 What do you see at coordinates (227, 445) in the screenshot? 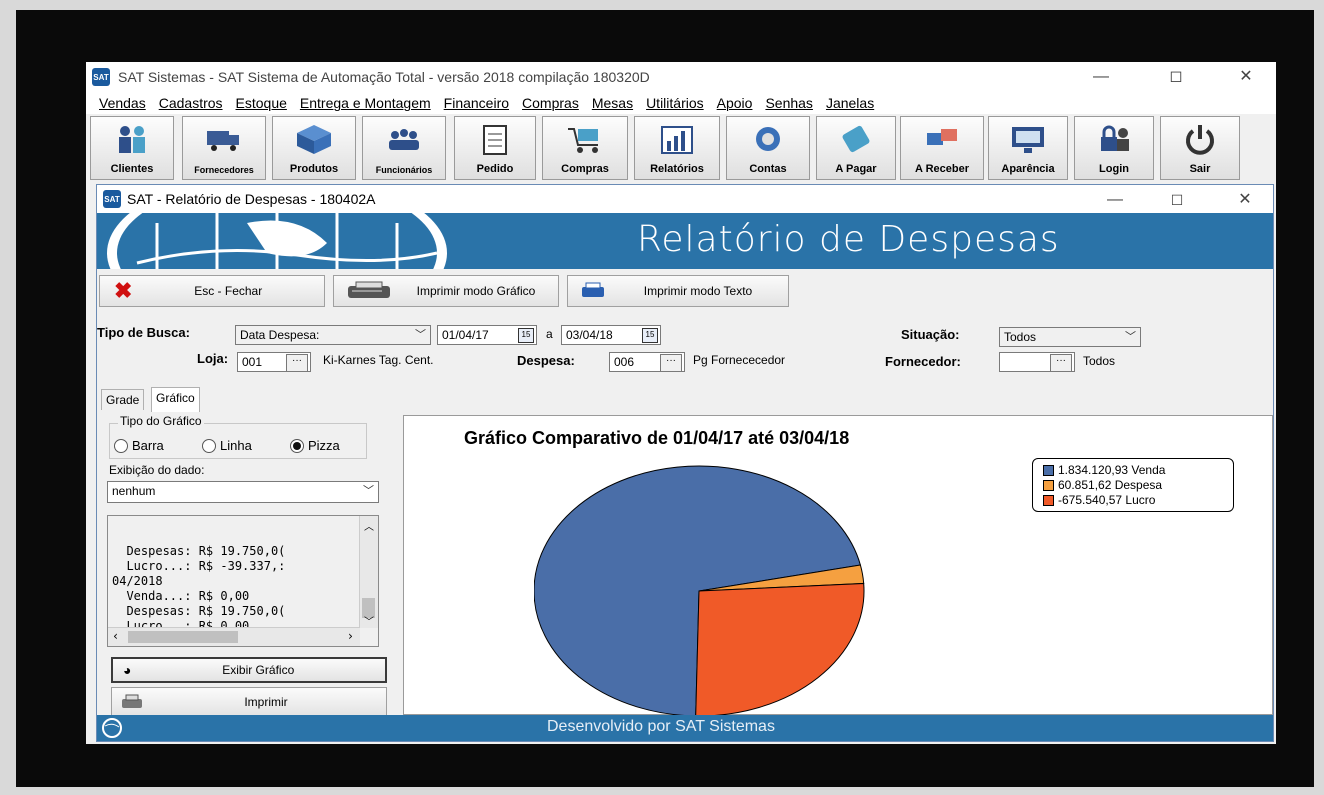
I see `radio-line: Linha` at bounding box center [227, 445].